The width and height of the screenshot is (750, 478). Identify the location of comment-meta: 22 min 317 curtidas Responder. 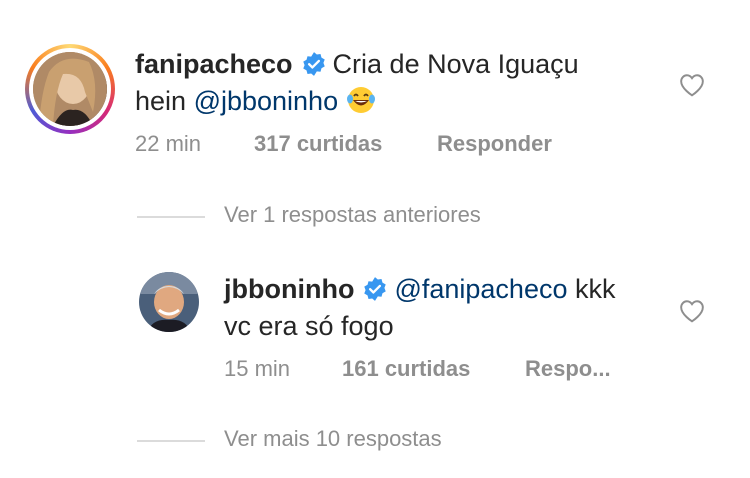
(375, 146).